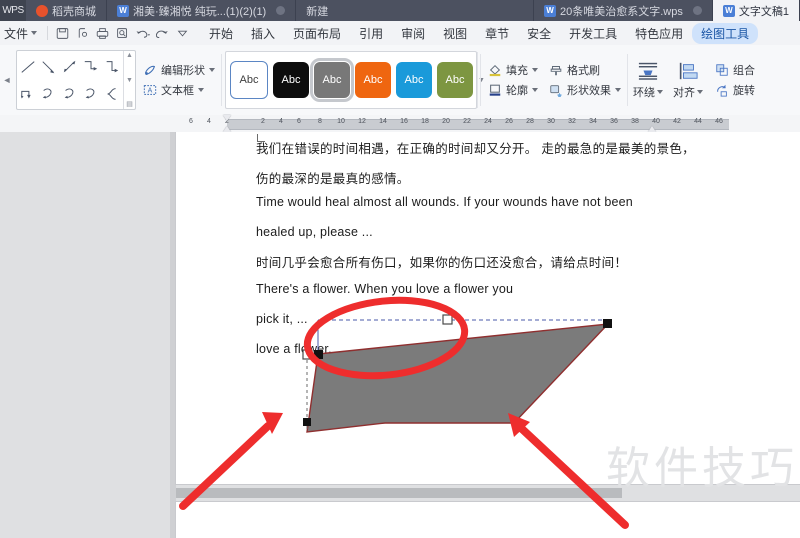 The image size is (800, 538). I want to click on shape-arrow-line-icon, so click(49, 66).